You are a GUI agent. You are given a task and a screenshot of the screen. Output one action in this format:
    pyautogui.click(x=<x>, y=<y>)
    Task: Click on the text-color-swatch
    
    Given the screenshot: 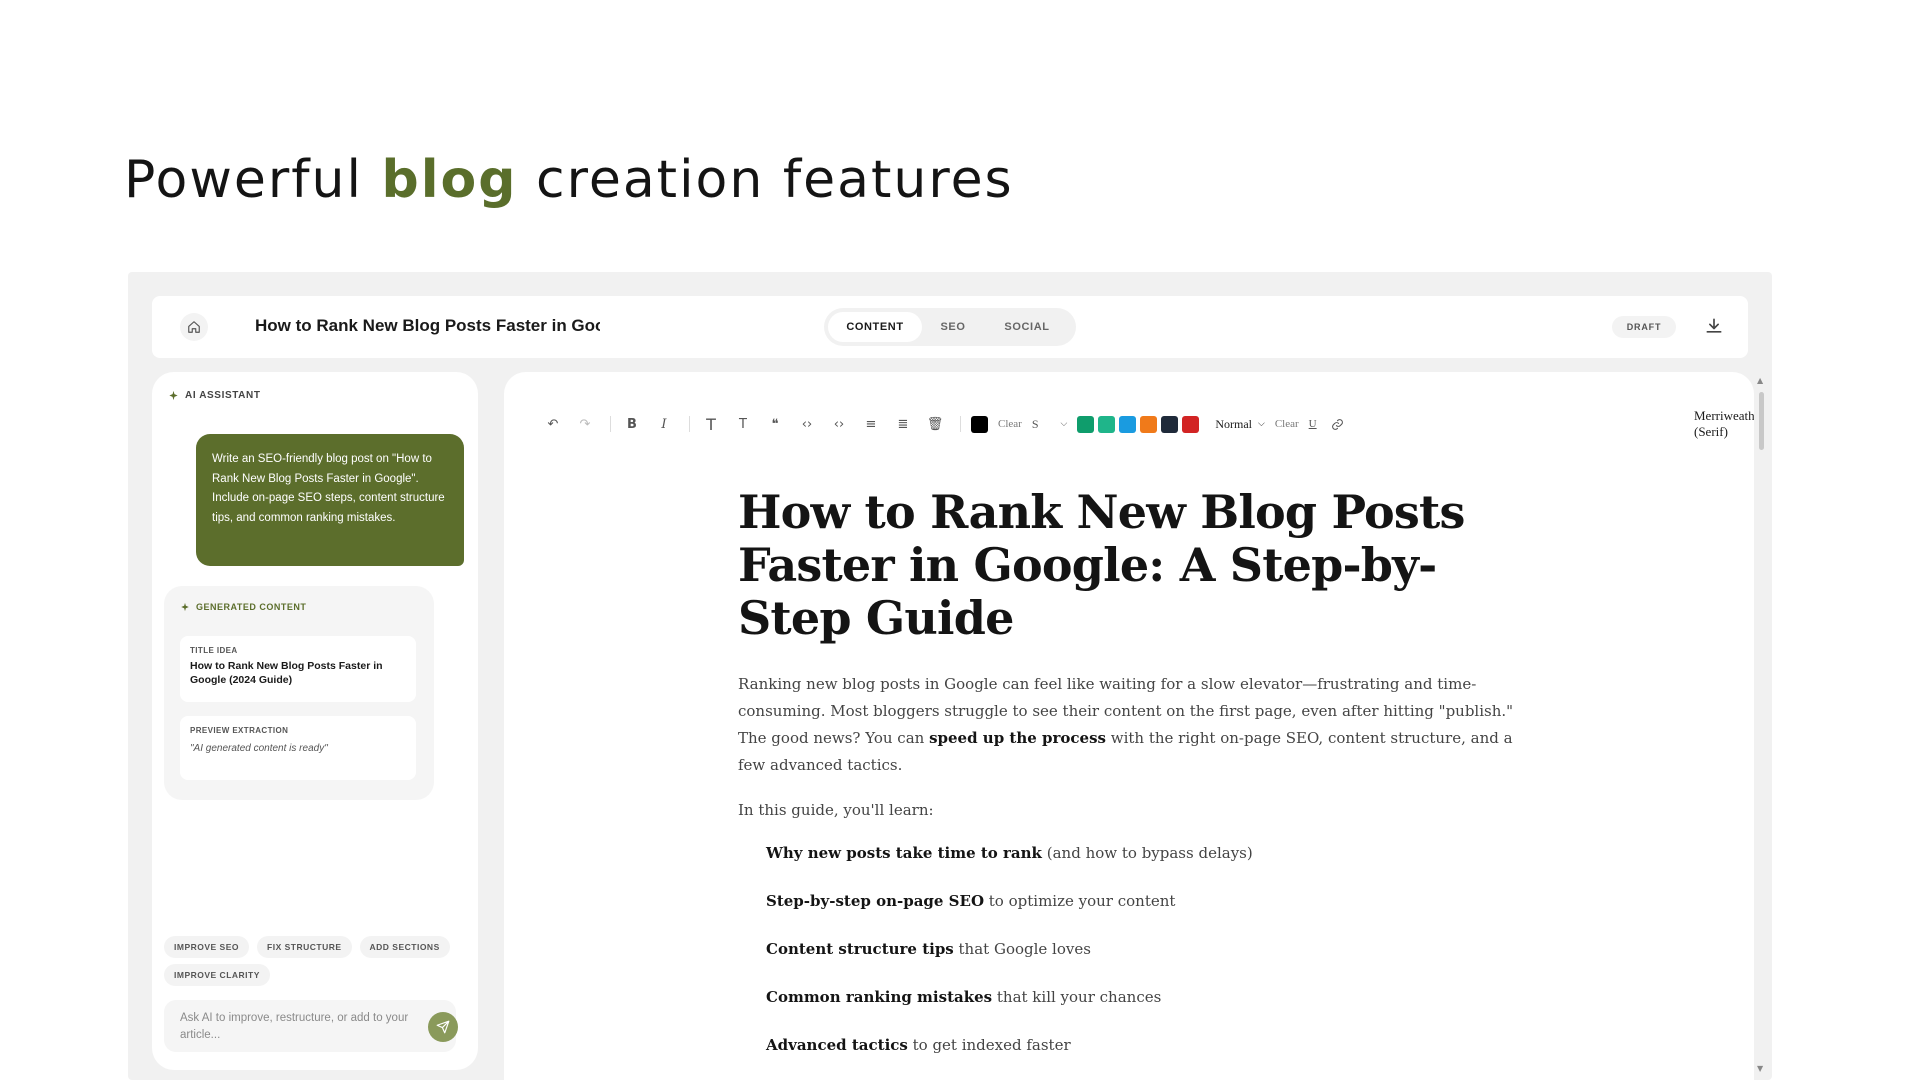 What is the action you would take?
    pyautogui.click(x=979, y=424)
    